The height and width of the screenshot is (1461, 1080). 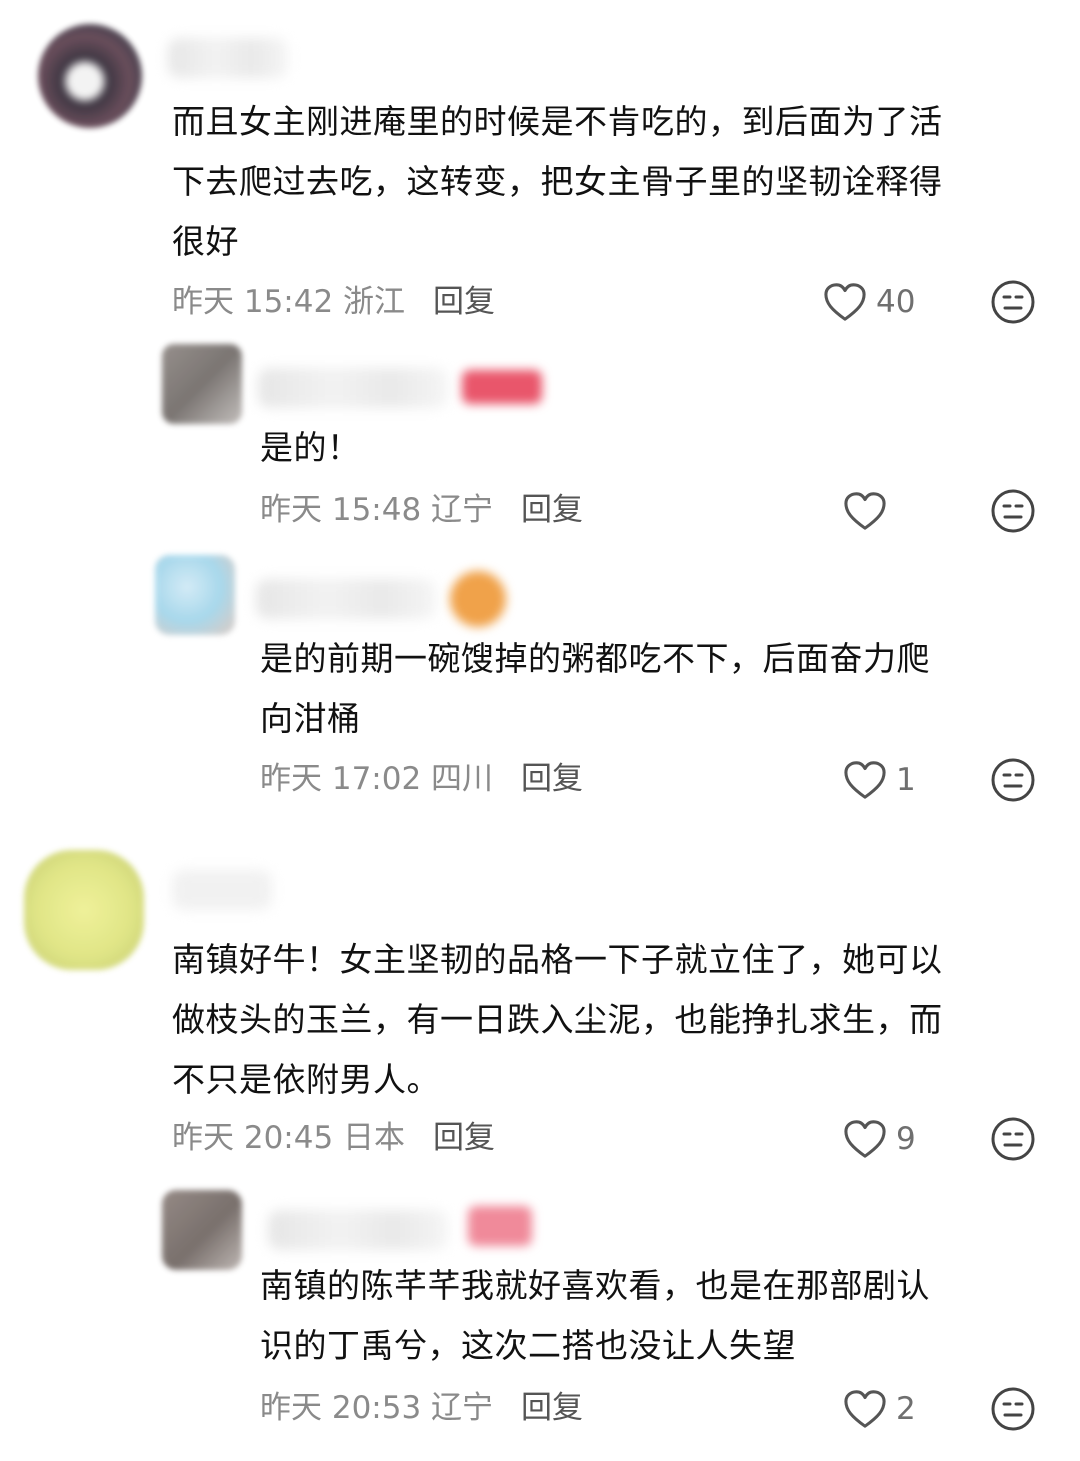 I want to click on comment-meta: 昨天 17:02 四川 回复, so click(x=421, y=779).